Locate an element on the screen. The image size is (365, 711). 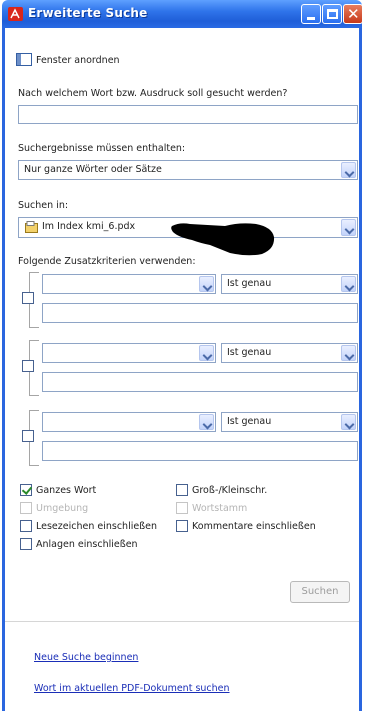
title-bar: Erweiterte Suche ✕ is located at coordinates (182, 14).